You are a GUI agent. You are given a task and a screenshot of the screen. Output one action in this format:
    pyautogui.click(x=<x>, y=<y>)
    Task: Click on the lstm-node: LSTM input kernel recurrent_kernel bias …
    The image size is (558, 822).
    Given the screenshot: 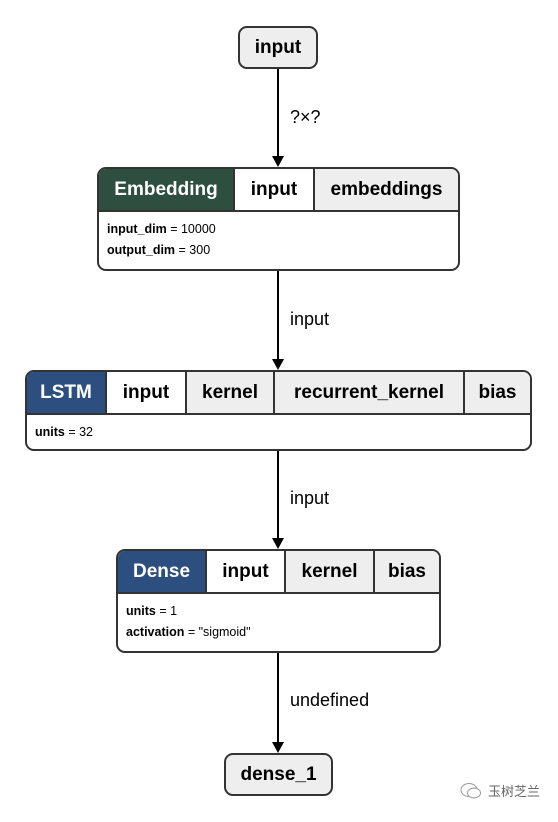 What is the action you would take?
    pyautogui.click(x=278, y=410)
    